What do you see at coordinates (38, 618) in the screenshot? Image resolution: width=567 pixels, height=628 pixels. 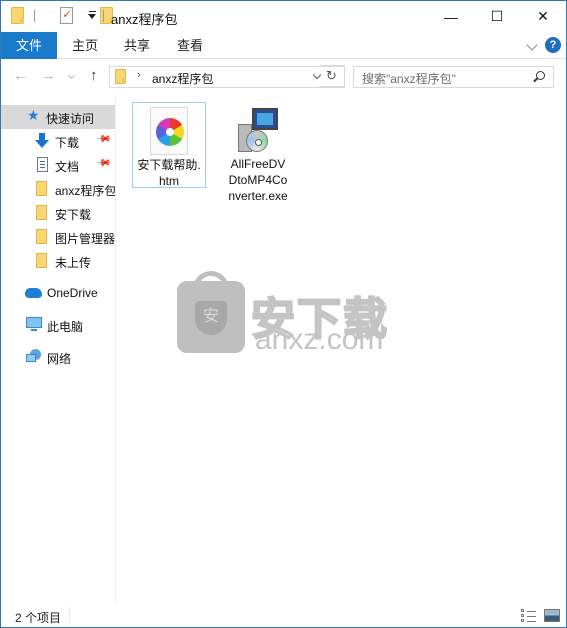 I see `item-count: 2 个项目` at bounding box center [38, 618].